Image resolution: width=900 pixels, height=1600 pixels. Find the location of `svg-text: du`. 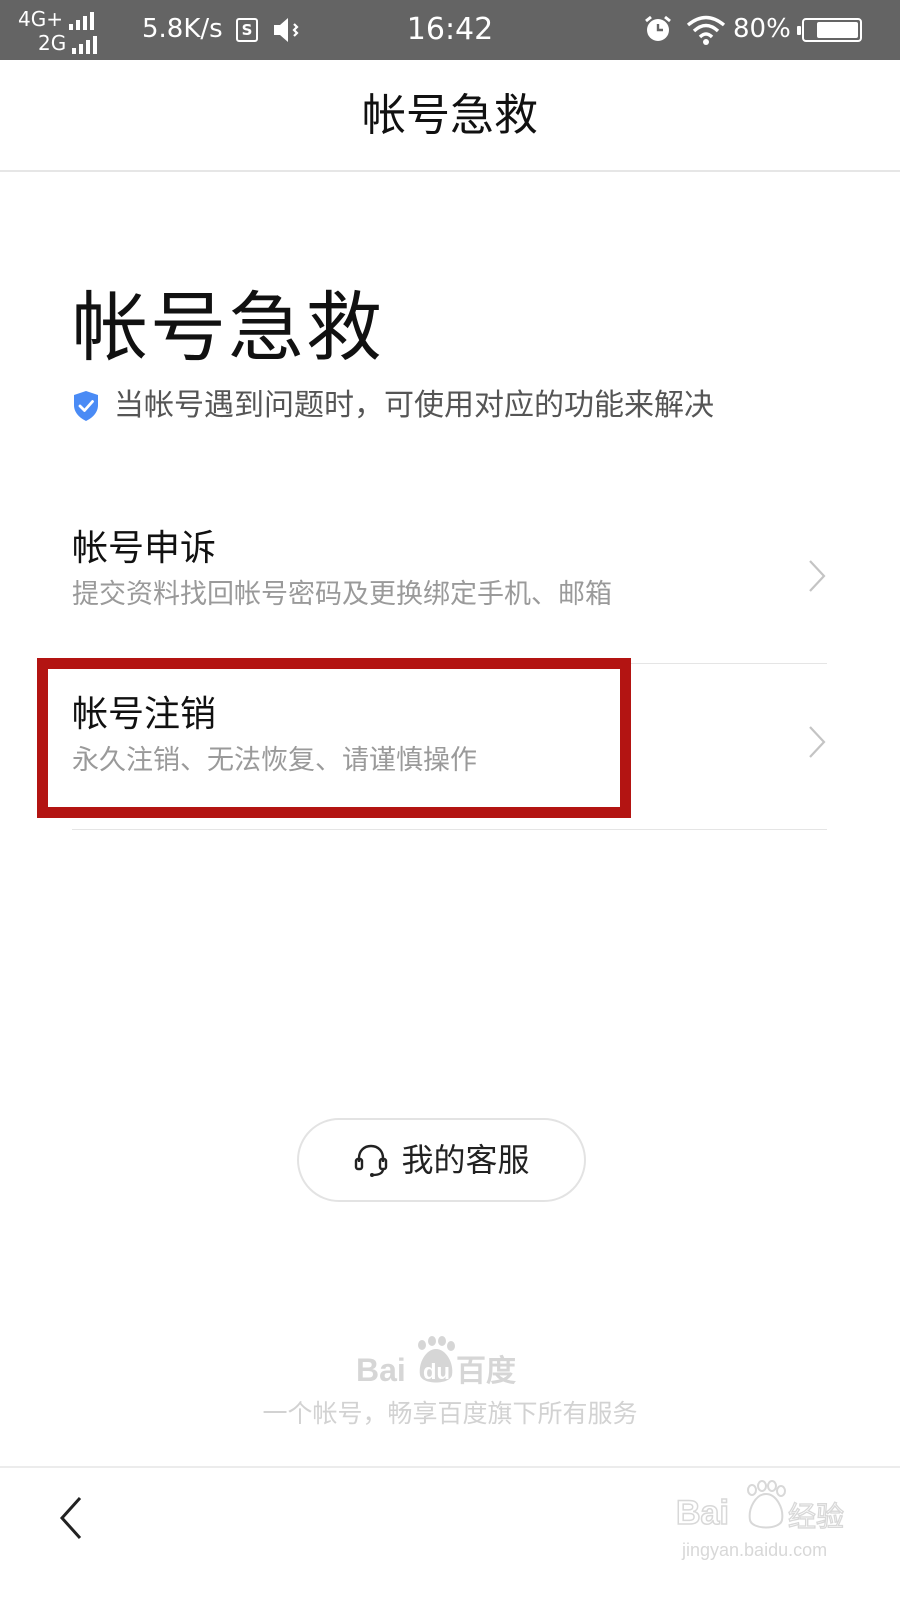

svg-text: du is located at coordinates (436, 1371).